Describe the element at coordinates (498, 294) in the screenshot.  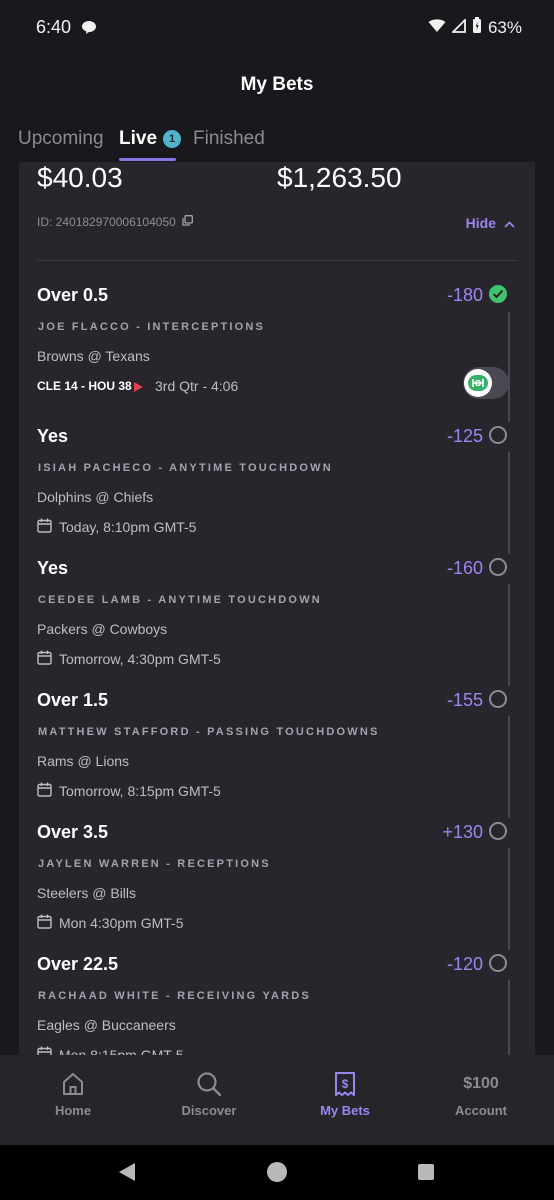
I see `leg-won-check-icon` at that location.